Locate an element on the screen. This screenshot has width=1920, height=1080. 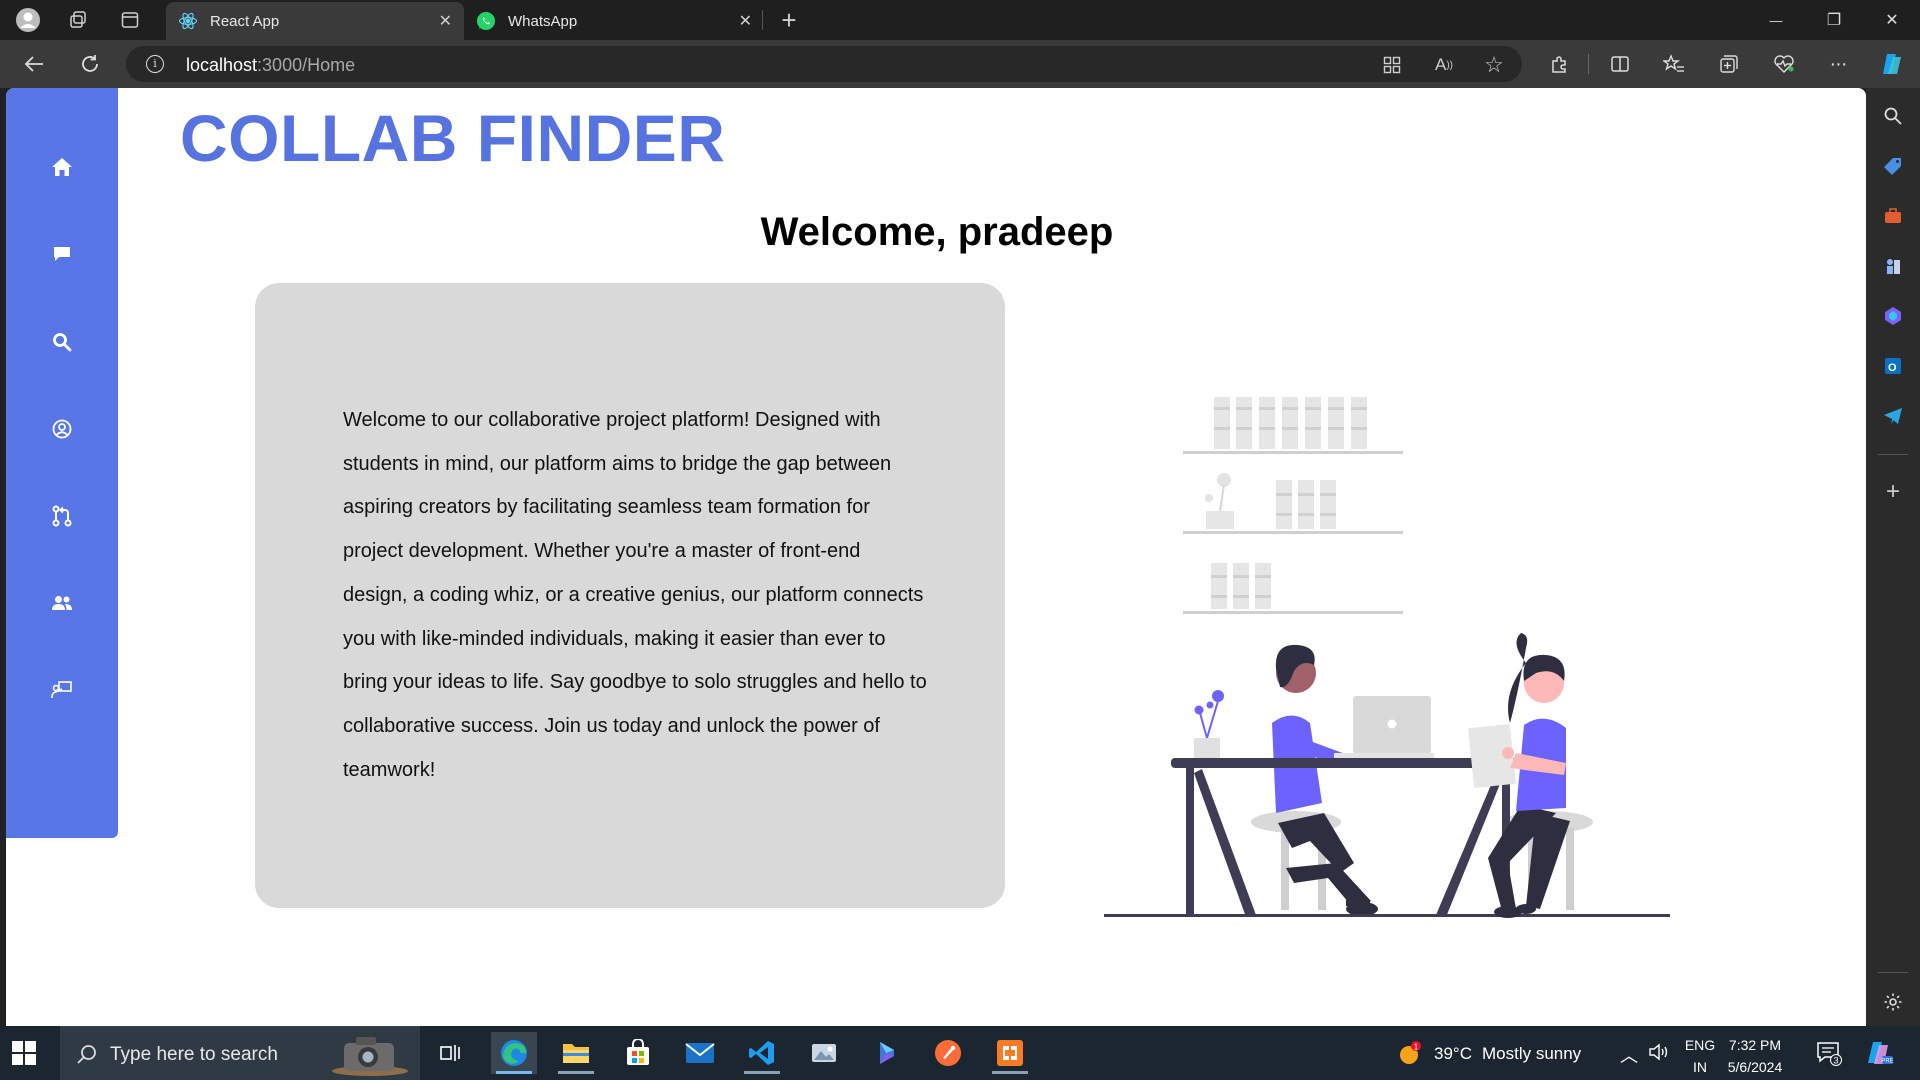
back-button is located at coordinates (34, 64).